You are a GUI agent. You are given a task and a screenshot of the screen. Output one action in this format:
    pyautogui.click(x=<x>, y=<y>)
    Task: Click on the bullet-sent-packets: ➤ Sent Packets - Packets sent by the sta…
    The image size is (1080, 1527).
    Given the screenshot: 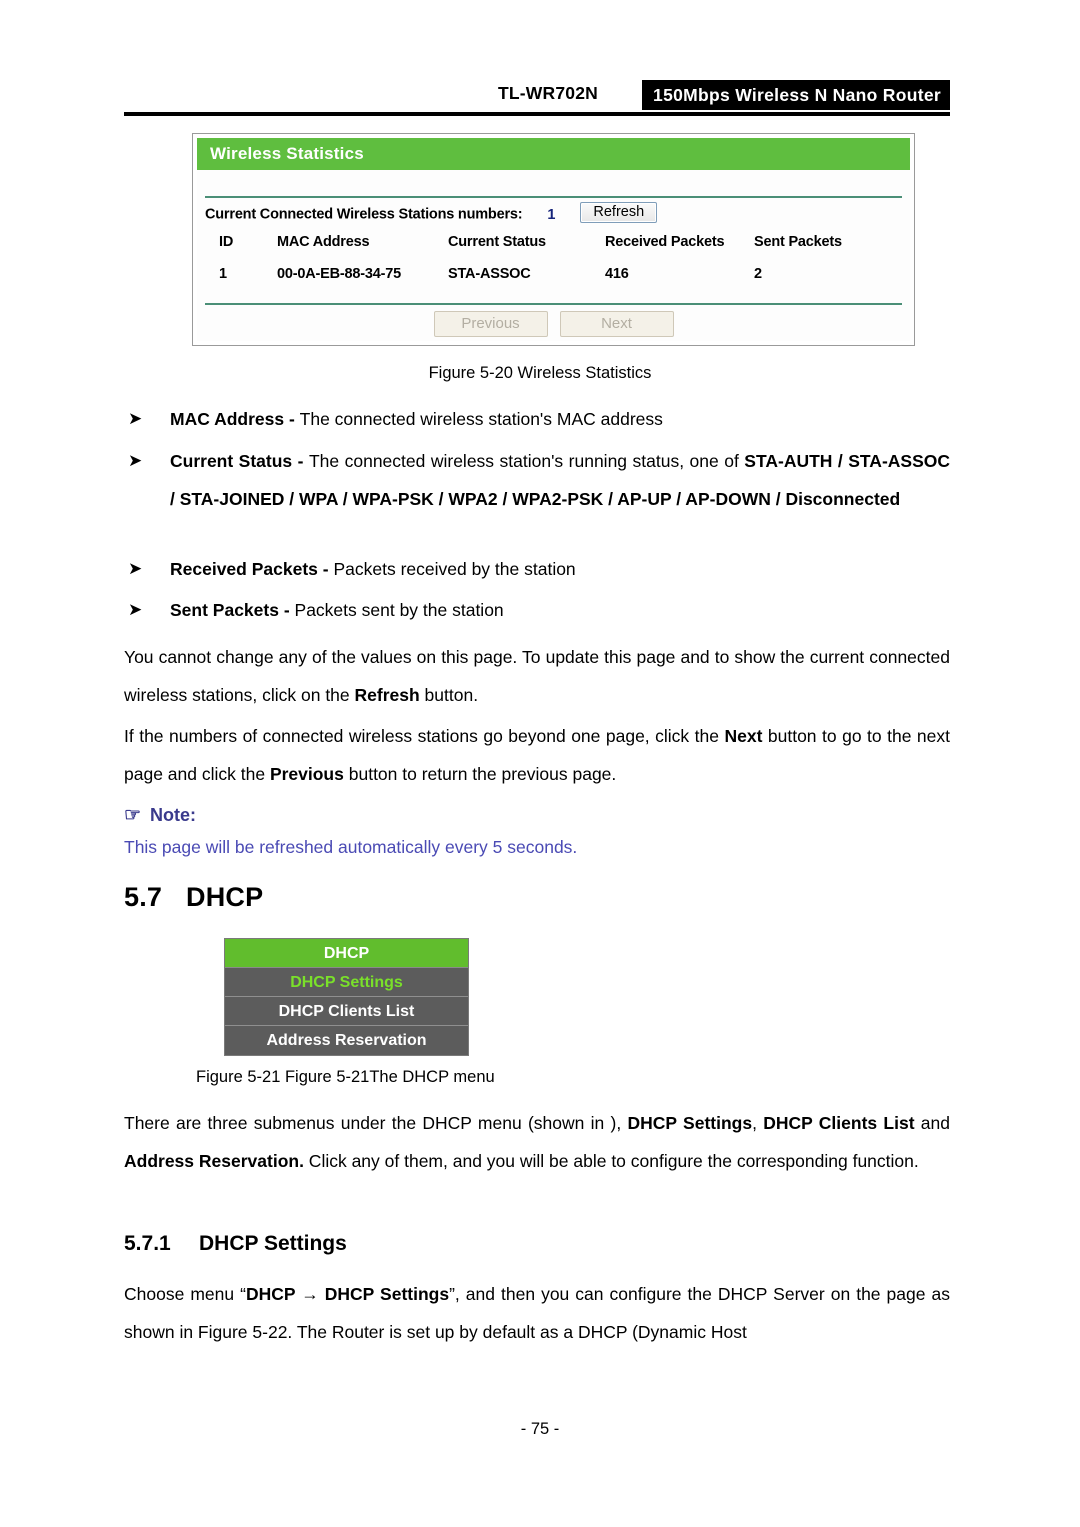 What is the action you would take?
    pyautogui.click(x=537, y=610)
    